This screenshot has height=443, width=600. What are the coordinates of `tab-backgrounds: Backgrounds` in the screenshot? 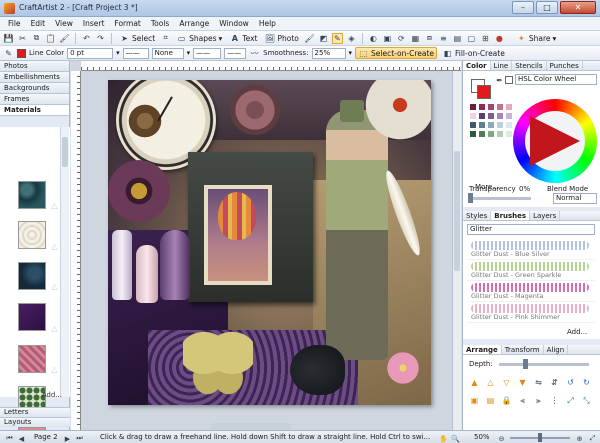 It's located at (34, 88).